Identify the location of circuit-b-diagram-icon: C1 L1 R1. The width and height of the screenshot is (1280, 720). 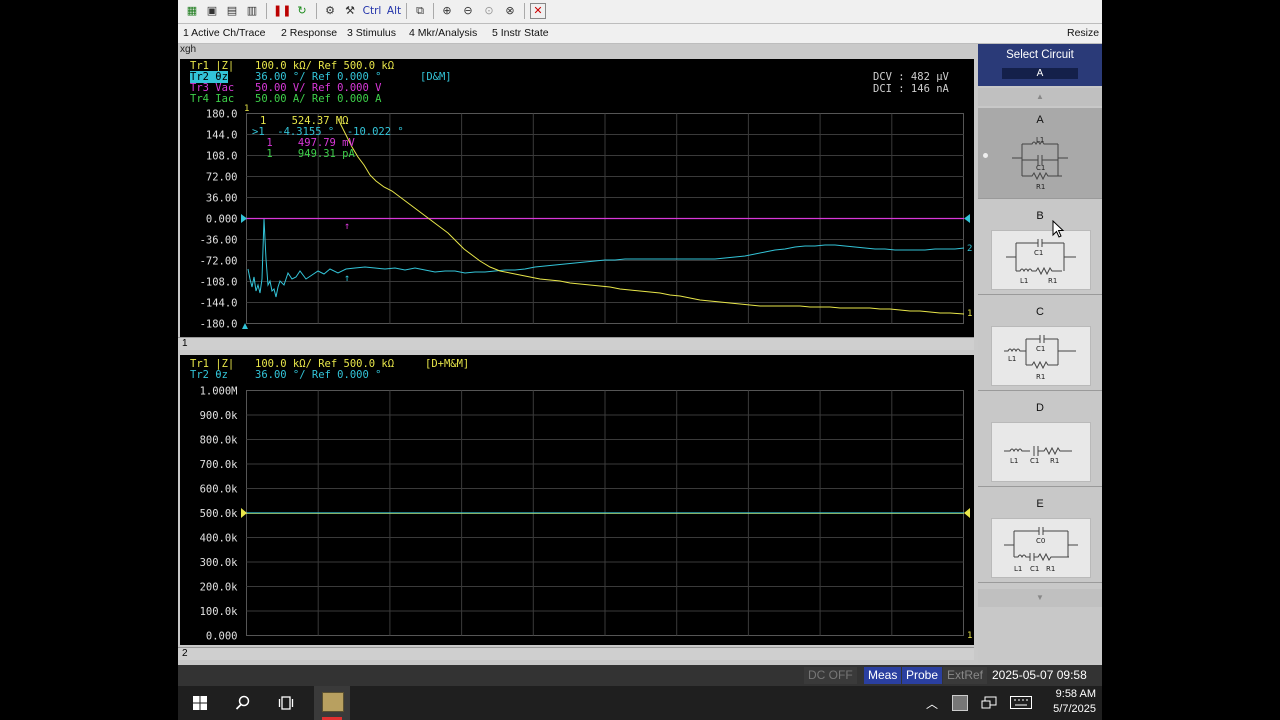
(1041, 262).